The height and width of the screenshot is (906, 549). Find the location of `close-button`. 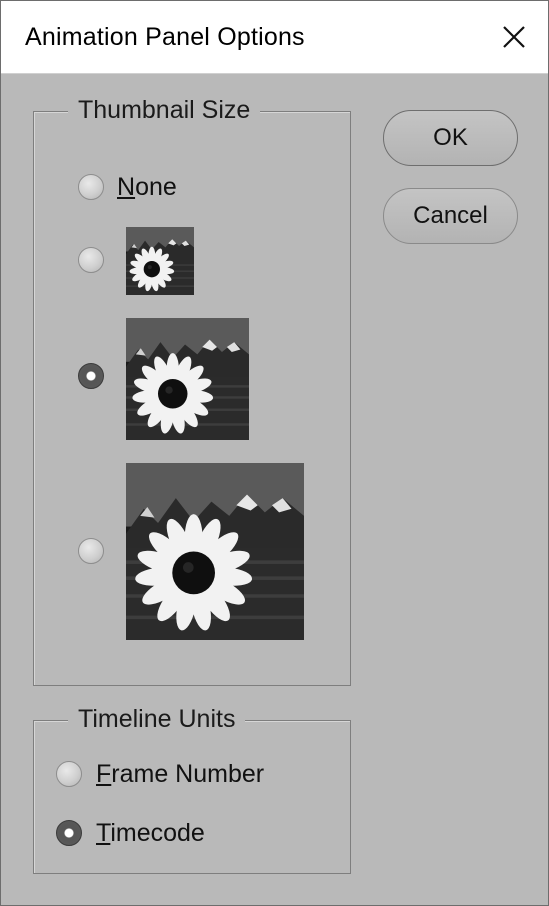

close-button is located at coordinates (514, 37).